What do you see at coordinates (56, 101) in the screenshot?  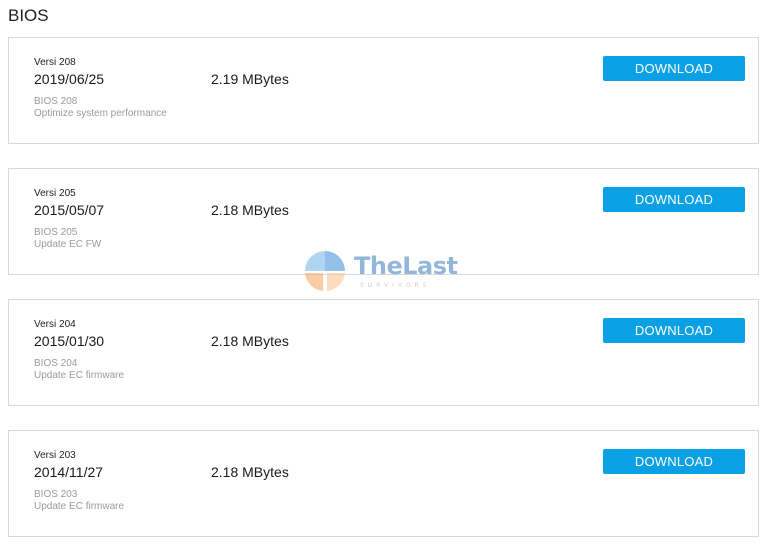 I see `bios-name: BIOS 208` at bounding box center [56, 101].